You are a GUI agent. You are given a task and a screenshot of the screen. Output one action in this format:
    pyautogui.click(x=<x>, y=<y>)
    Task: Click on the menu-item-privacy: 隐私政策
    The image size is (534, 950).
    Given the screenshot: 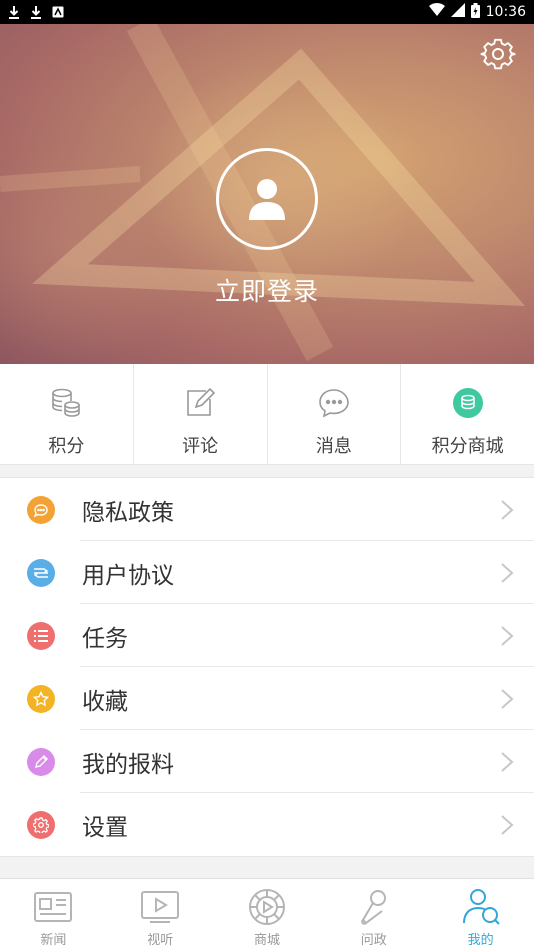 What is the action you would take?
    pyautogui.click(x=267, y=509)
    